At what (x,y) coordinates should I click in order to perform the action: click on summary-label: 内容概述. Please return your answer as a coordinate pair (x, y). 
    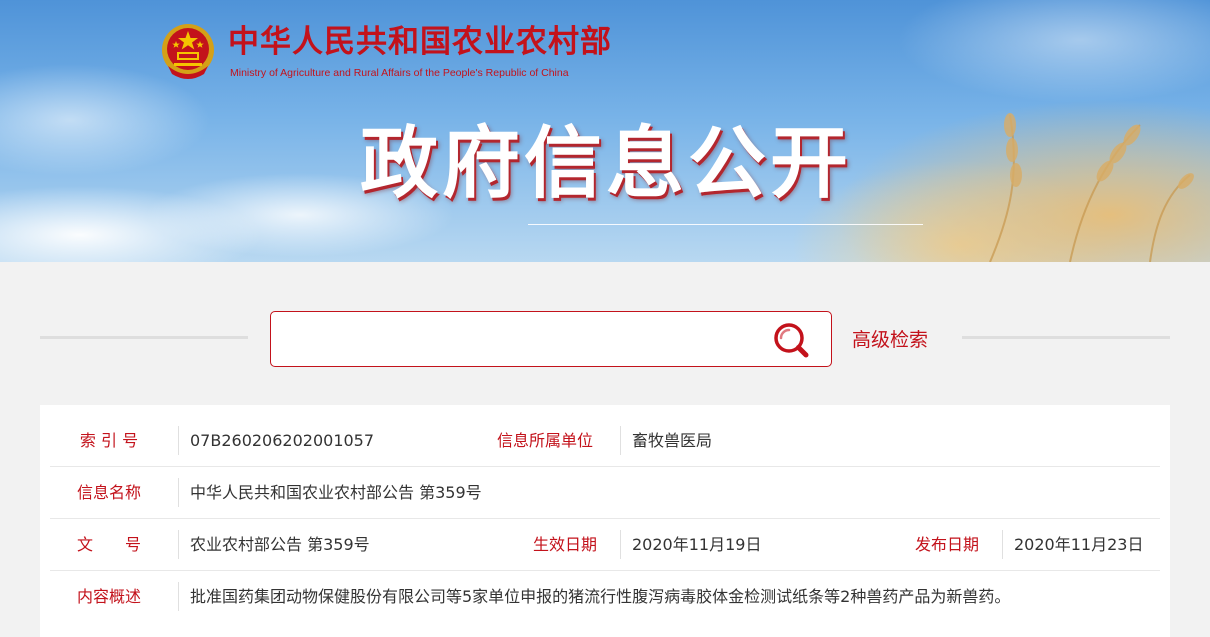
    Looking at the image, I should click on (108, 596).